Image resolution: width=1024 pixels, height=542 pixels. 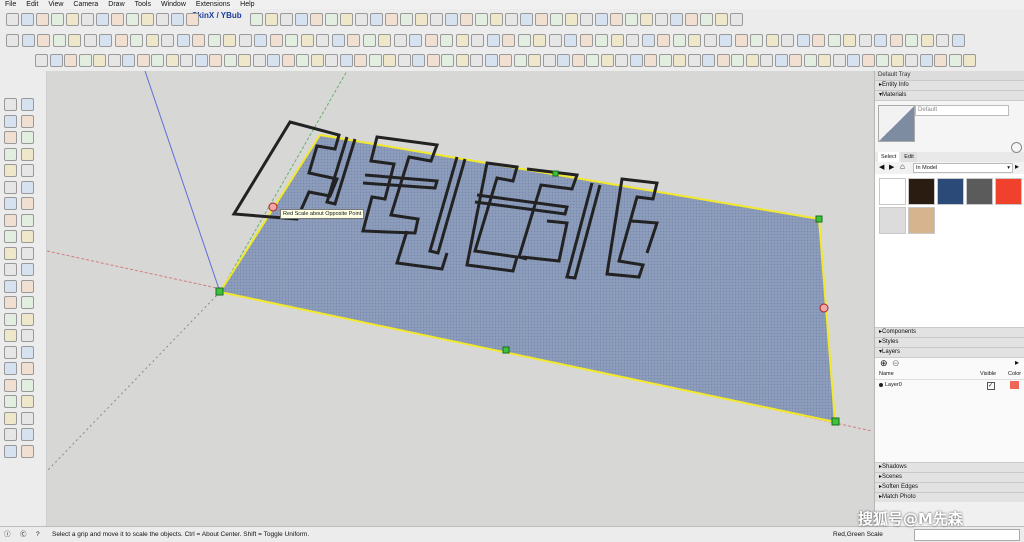 I want to click on create-material-icon, so click(x=1016, y=147).